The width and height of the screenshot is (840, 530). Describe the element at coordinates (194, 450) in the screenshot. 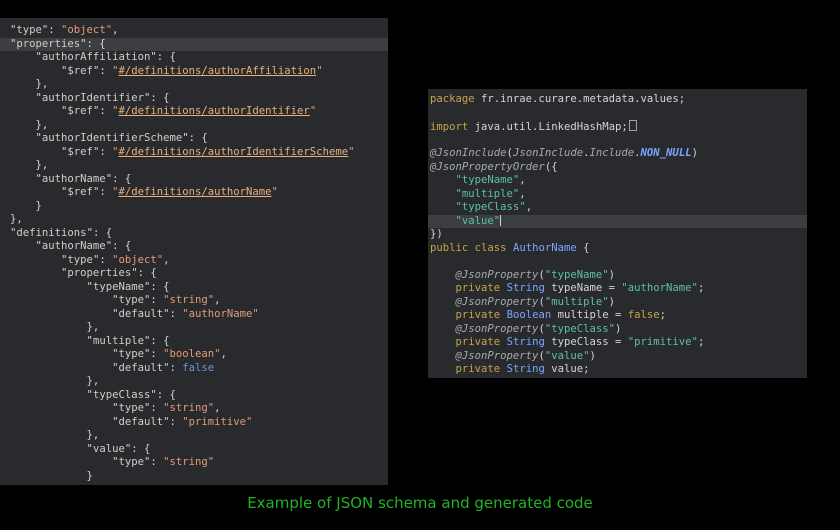

I see `code-line: "value": {` at that location.